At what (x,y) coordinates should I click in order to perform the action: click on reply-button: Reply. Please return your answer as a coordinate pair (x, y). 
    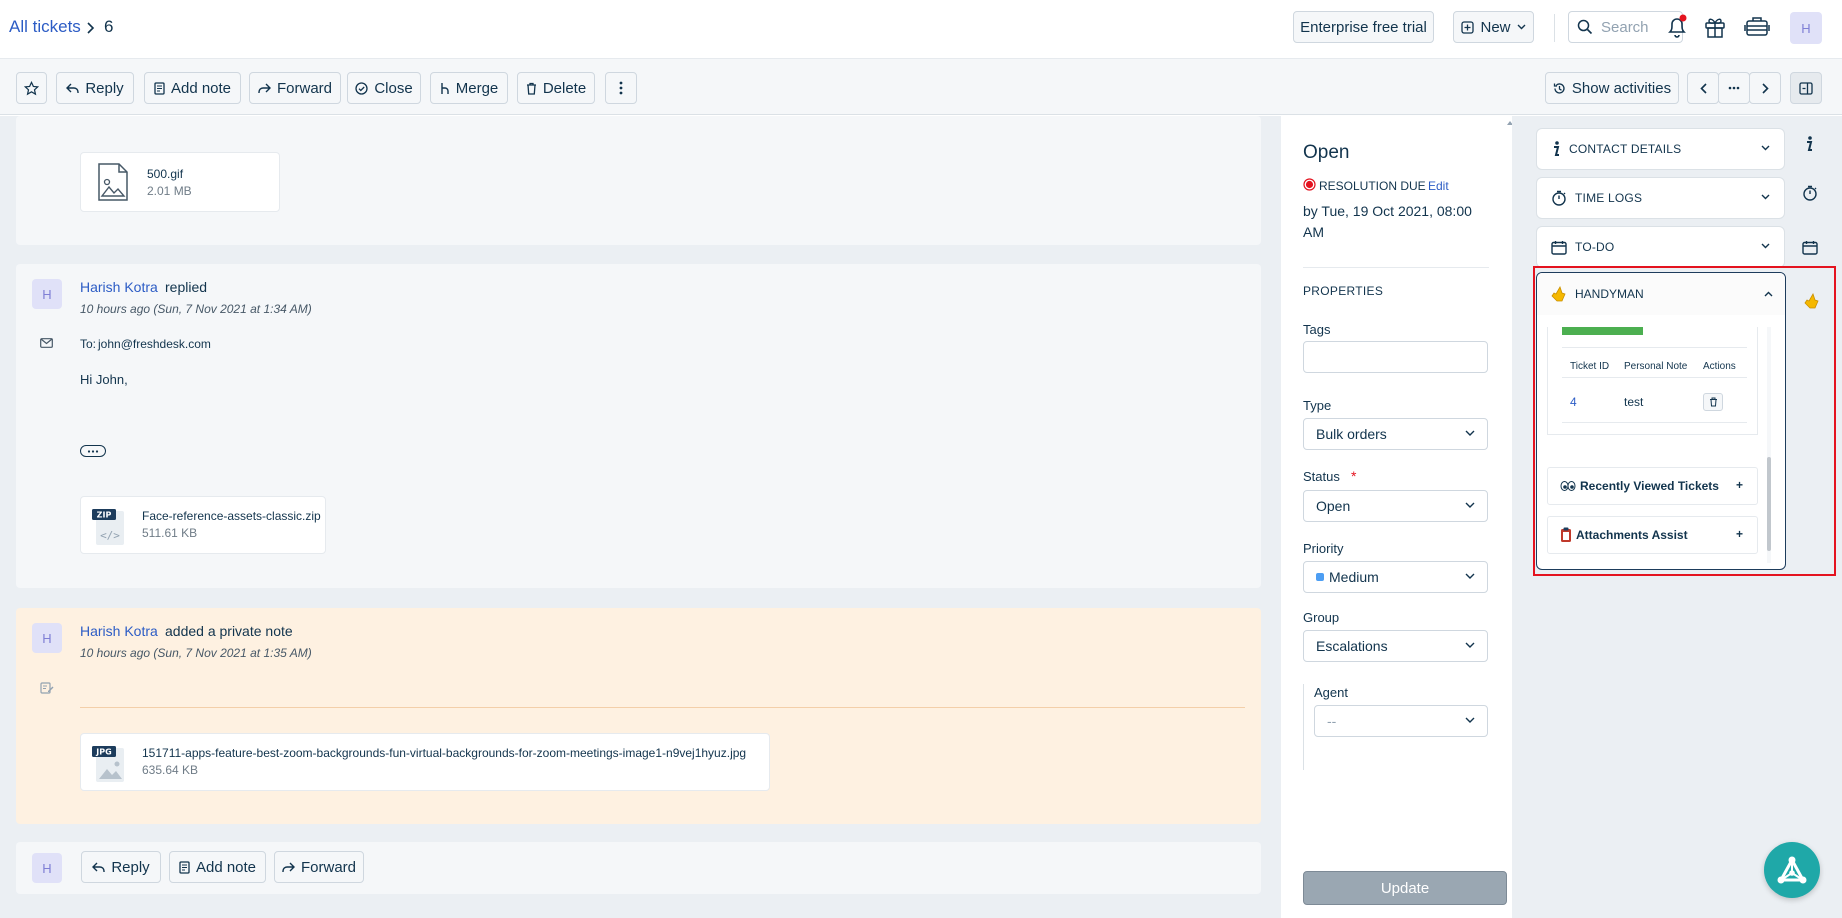
    Looking at the image, I should click on (95, 88).